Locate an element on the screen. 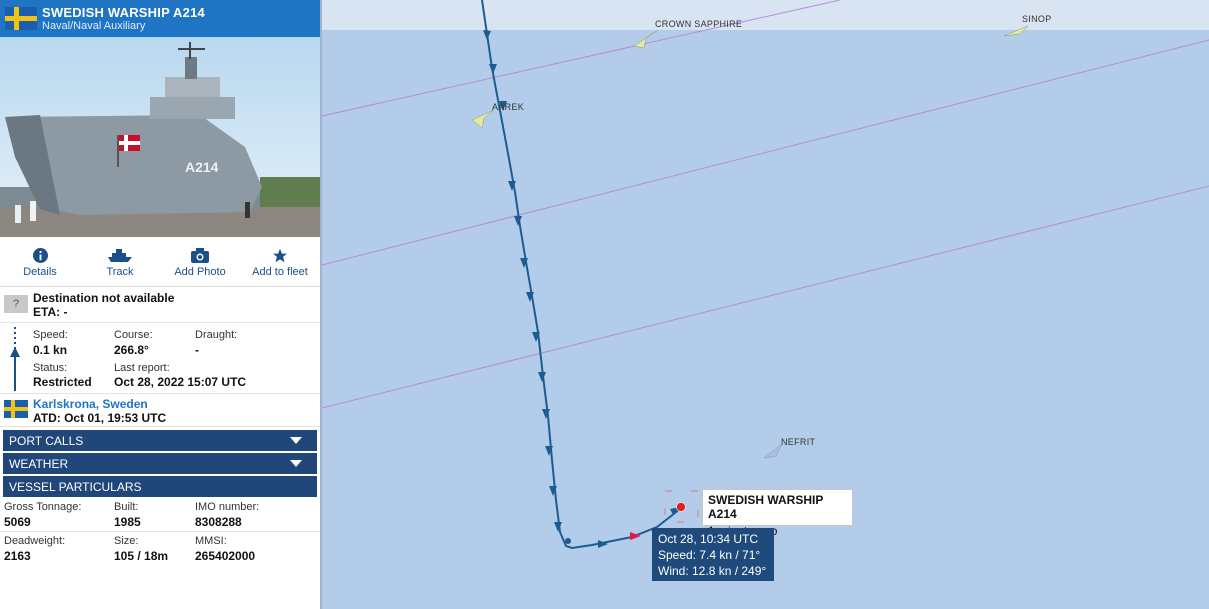 This screenshot has width=1209, height=609. ship-marker-icon is located at coordinates (646, 39).